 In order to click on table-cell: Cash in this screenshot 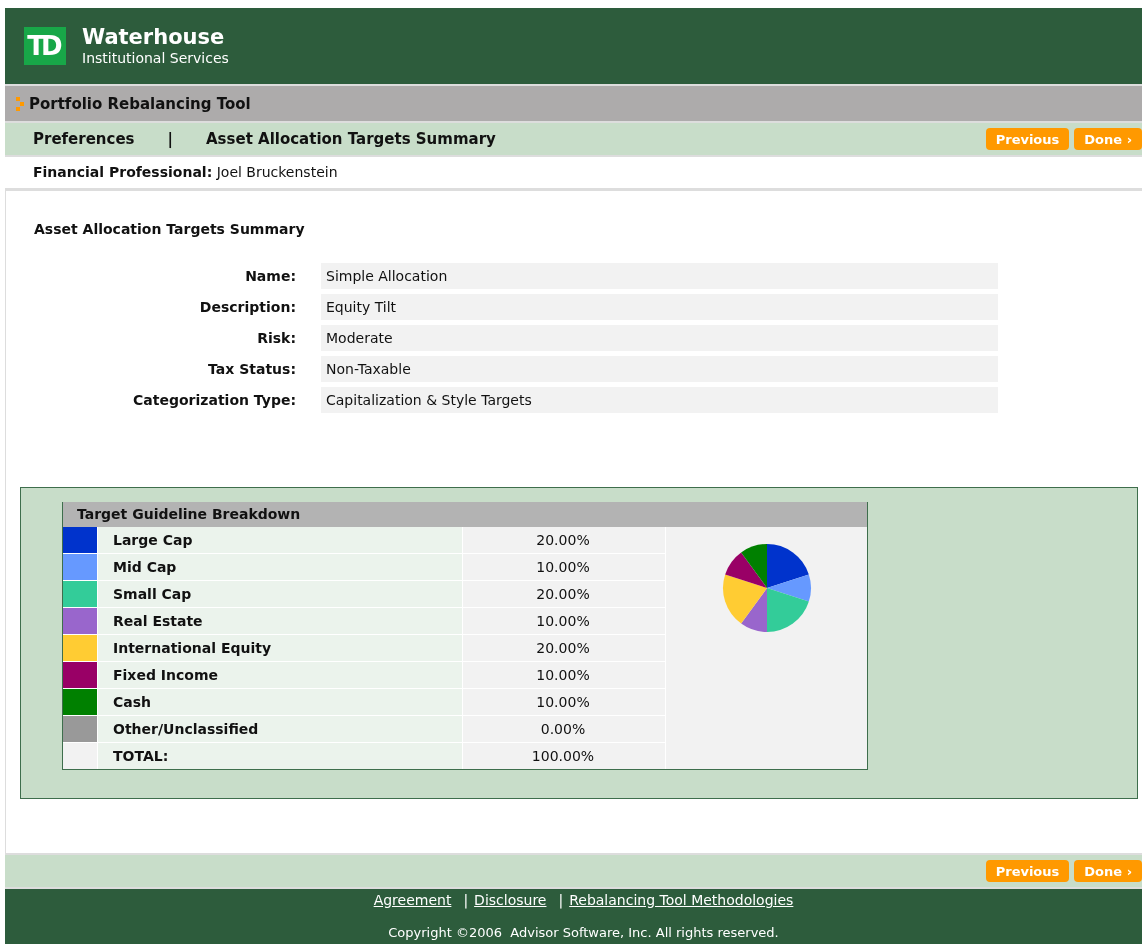, I will do `click(280, 702)`.